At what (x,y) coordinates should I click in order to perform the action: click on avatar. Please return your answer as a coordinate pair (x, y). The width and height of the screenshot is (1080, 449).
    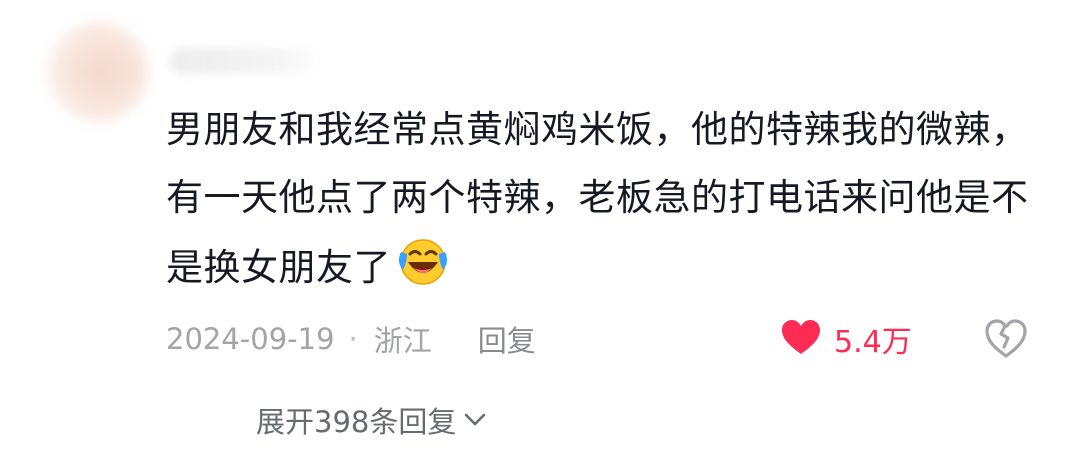
    Looking at the image, I should click on (98, 72).